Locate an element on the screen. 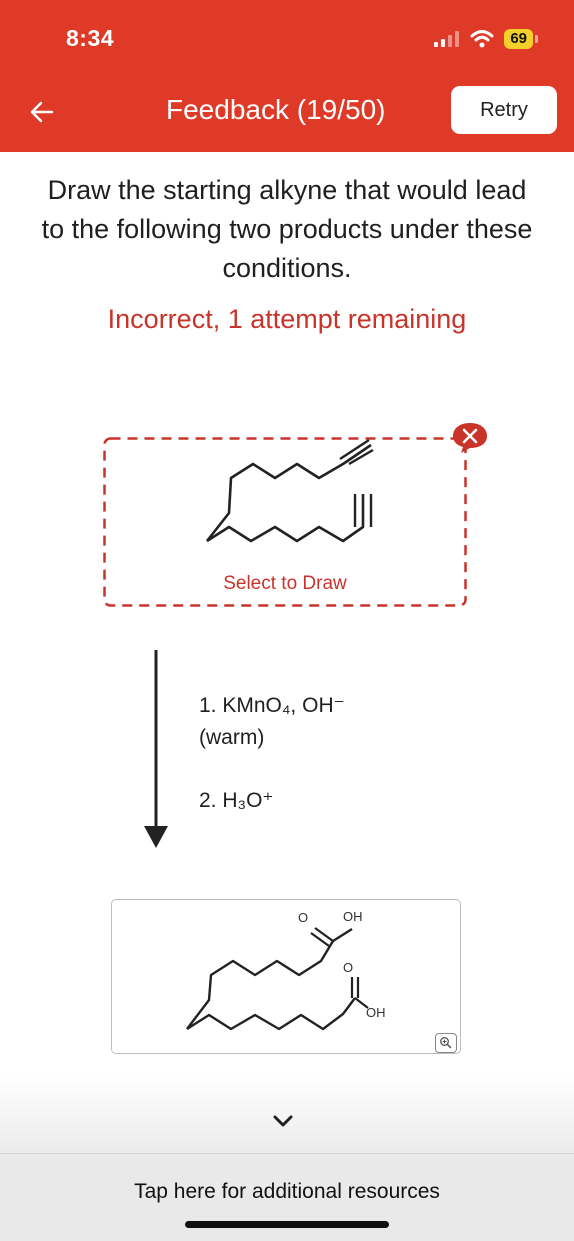  battery-level: 69 is located at coordinates (518, 39).